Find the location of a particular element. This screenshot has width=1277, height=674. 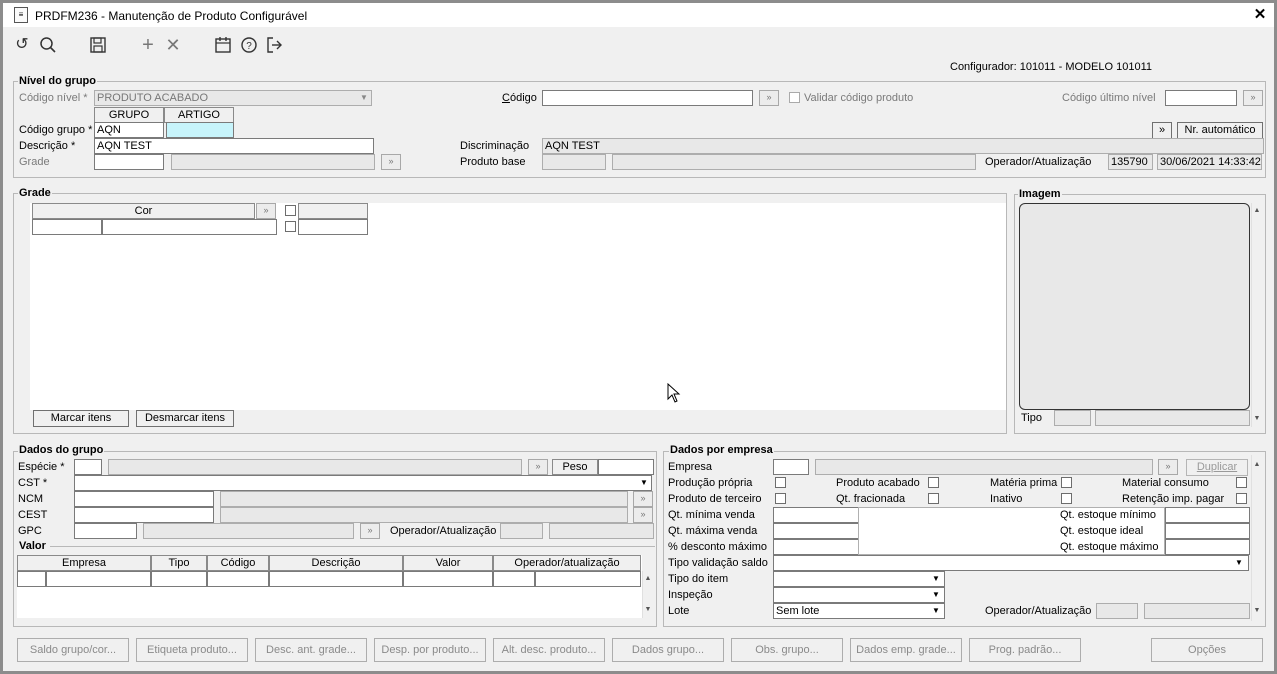

material-consumo-checkbox is located at coordinates (1241, 482).